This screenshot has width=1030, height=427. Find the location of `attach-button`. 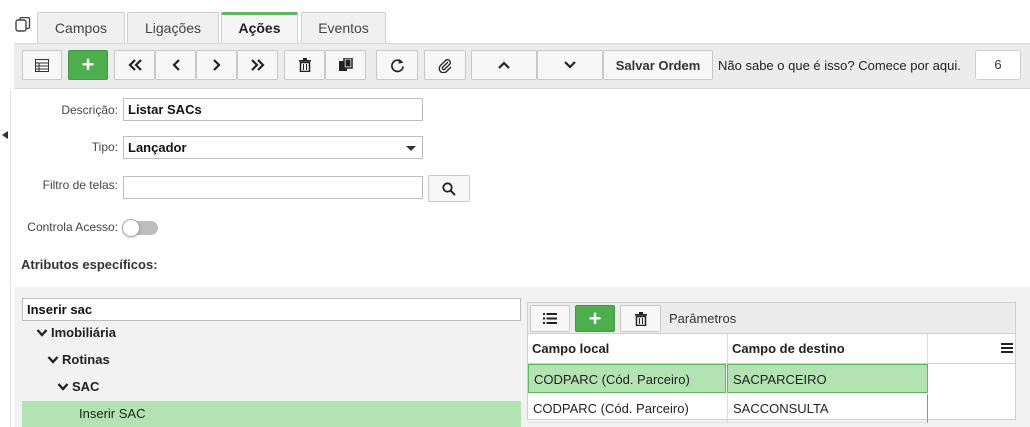

attach-button is located at coordinates (445, 65).